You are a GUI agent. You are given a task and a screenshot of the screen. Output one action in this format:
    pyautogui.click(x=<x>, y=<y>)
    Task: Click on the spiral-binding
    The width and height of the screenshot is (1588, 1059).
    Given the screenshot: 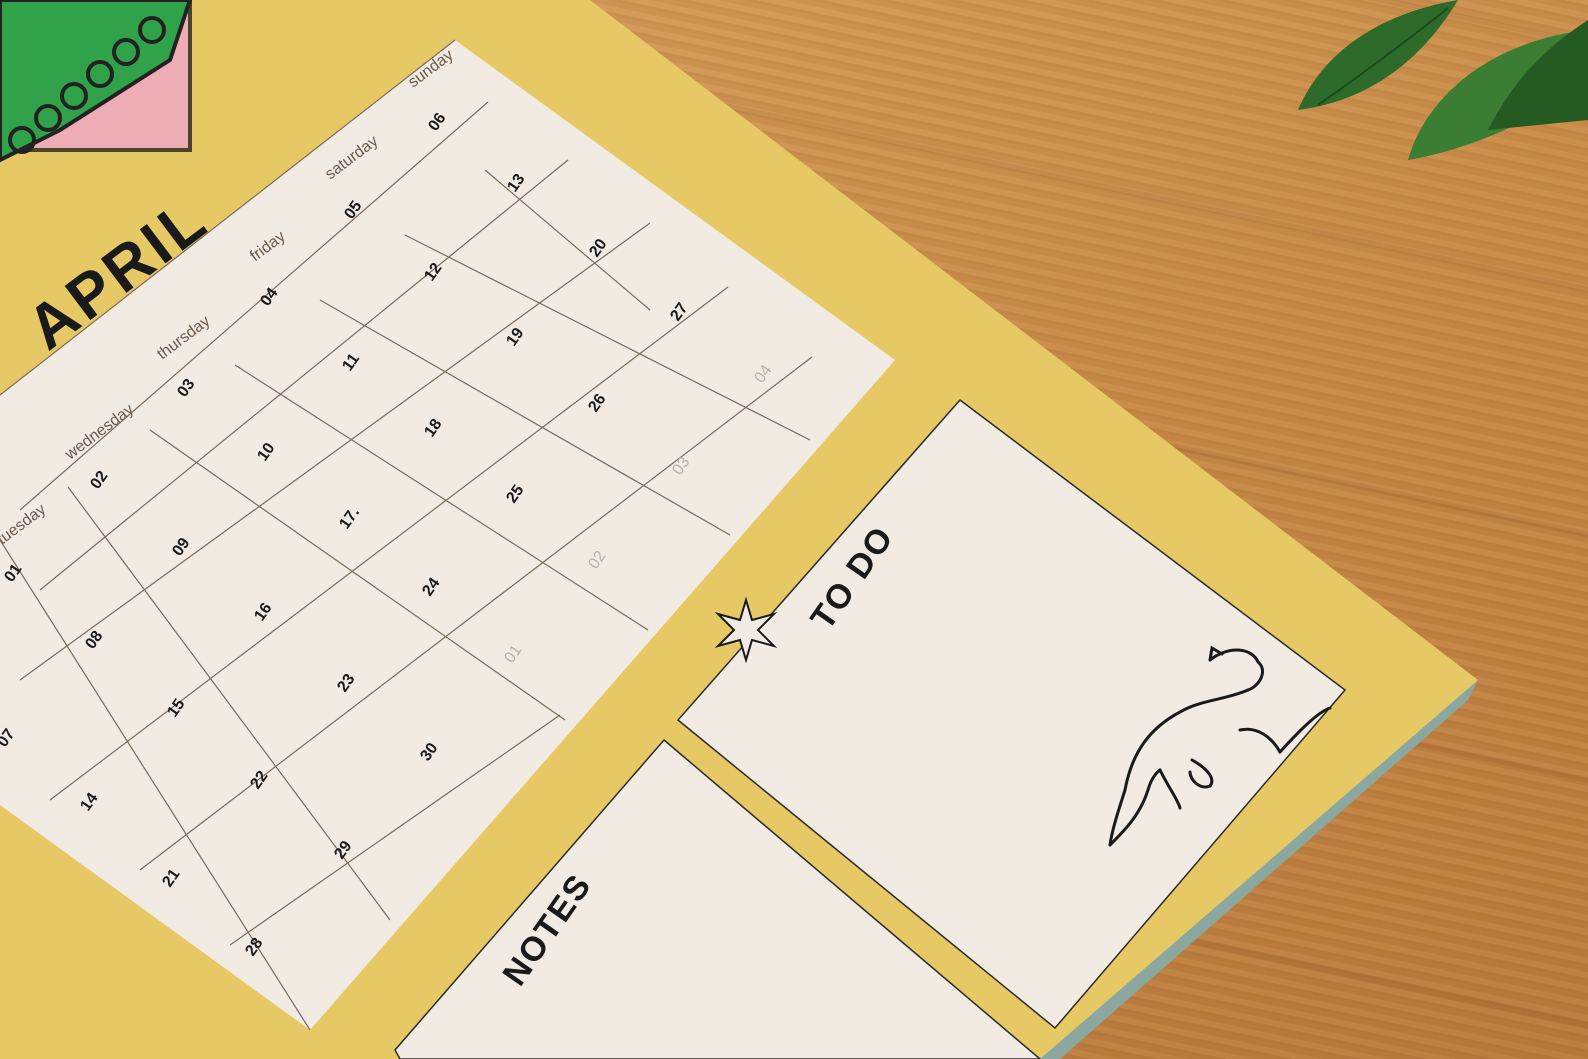 What is the action you would take?
    pyautogui.click(x=96, y=81)
    